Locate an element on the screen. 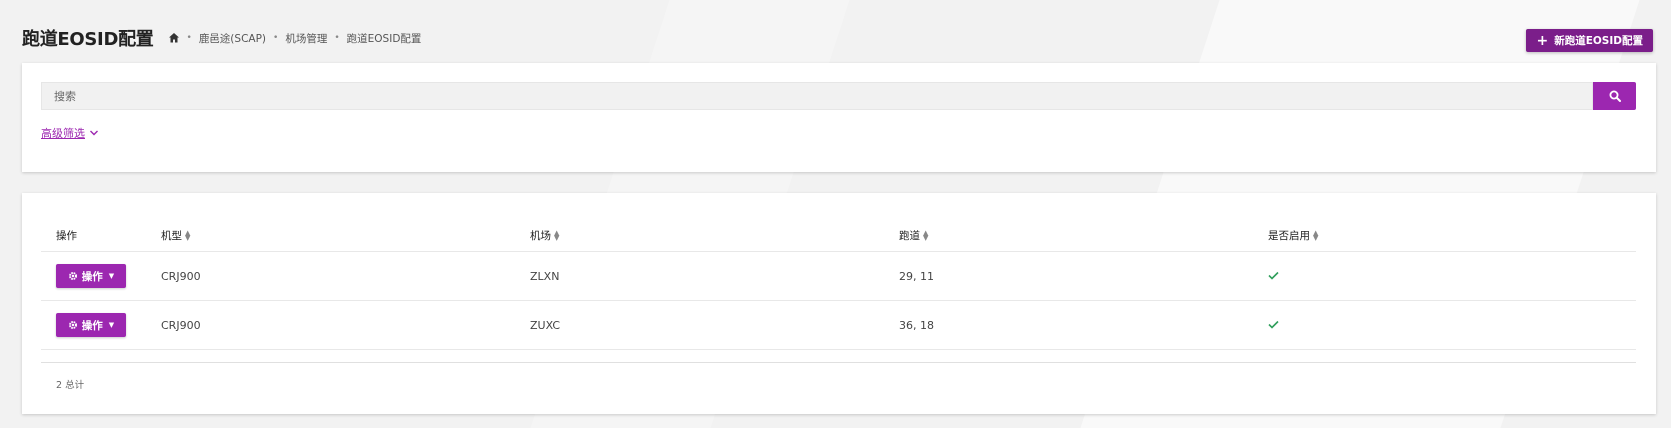 This screenshot has width=1671, height=428. plus-icon: + is located at coordinates (1542, 40).